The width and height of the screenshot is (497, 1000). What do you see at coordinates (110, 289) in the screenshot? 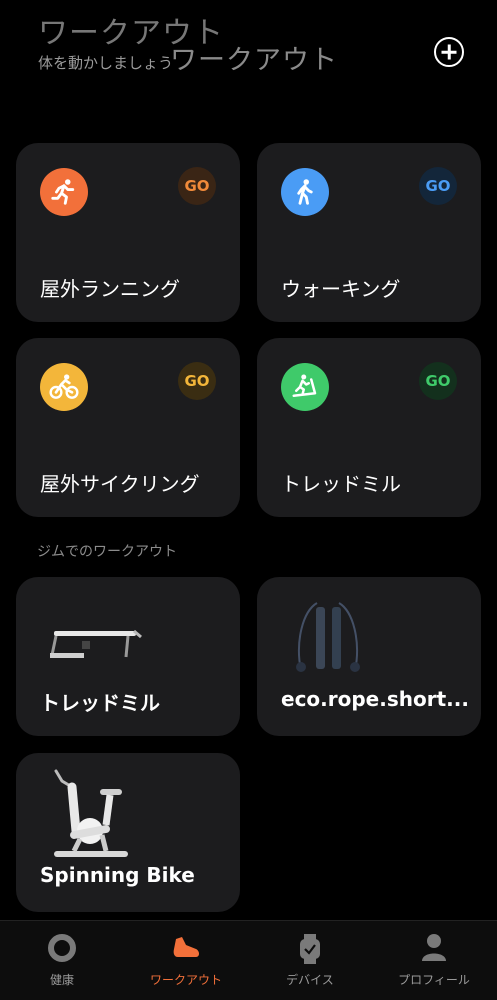
I see `workout-label: 屋外ランニング` at bounding box center [110, 289].